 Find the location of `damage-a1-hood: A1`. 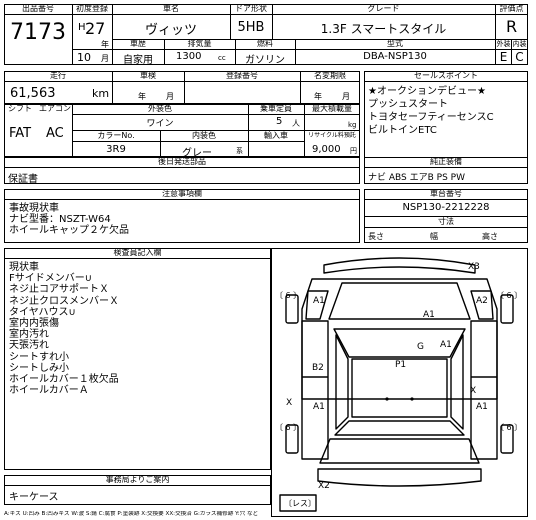

damage-a1-hood: A1 is located at coordinates (429, 315).